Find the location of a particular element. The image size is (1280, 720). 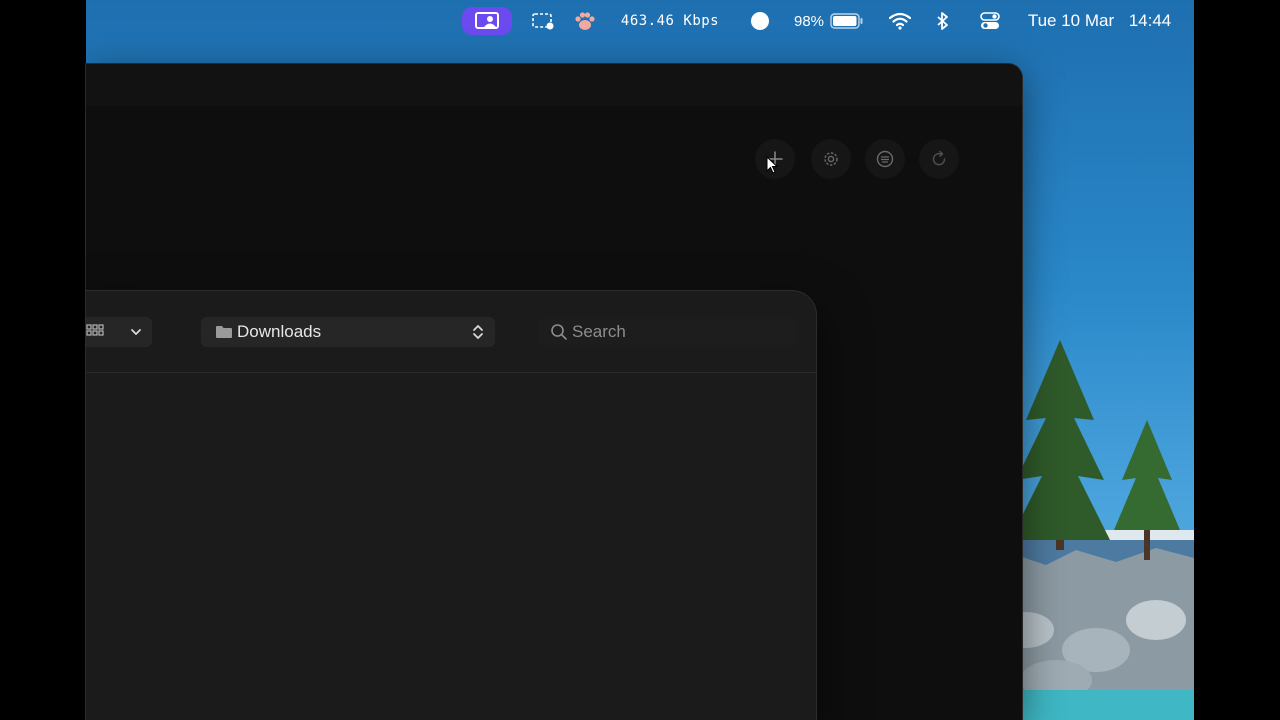

screen-sharing-icon is located at coordinates (487, 20).